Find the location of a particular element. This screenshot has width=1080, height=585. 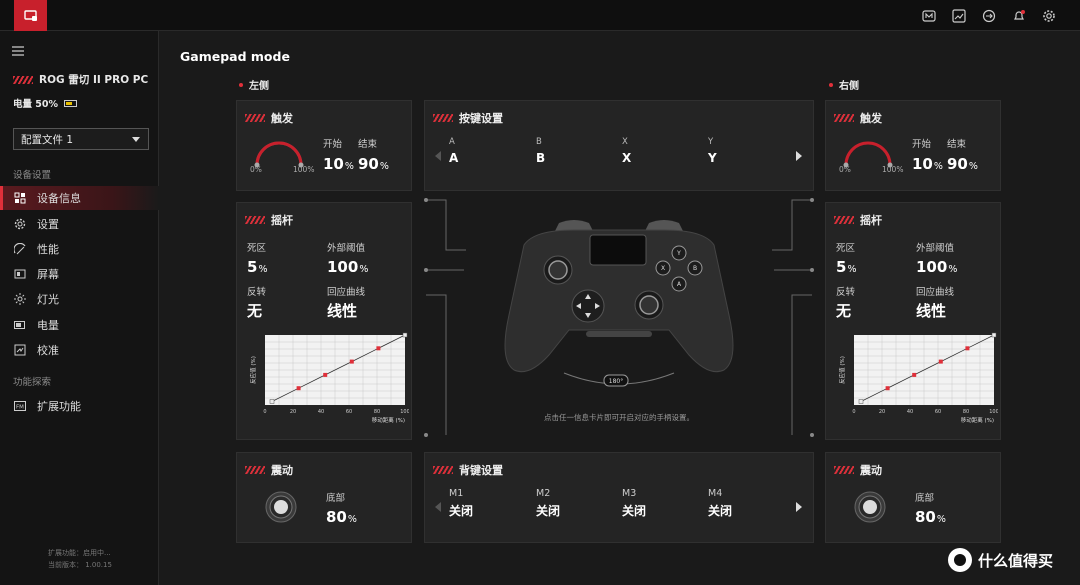

key-item-y: YY is located at coordinates (712, 151).